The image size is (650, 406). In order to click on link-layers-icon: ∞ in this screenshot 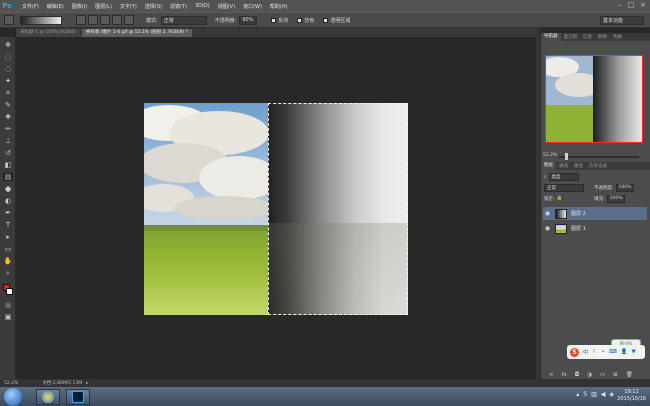, I will do `click(551, 375)`.